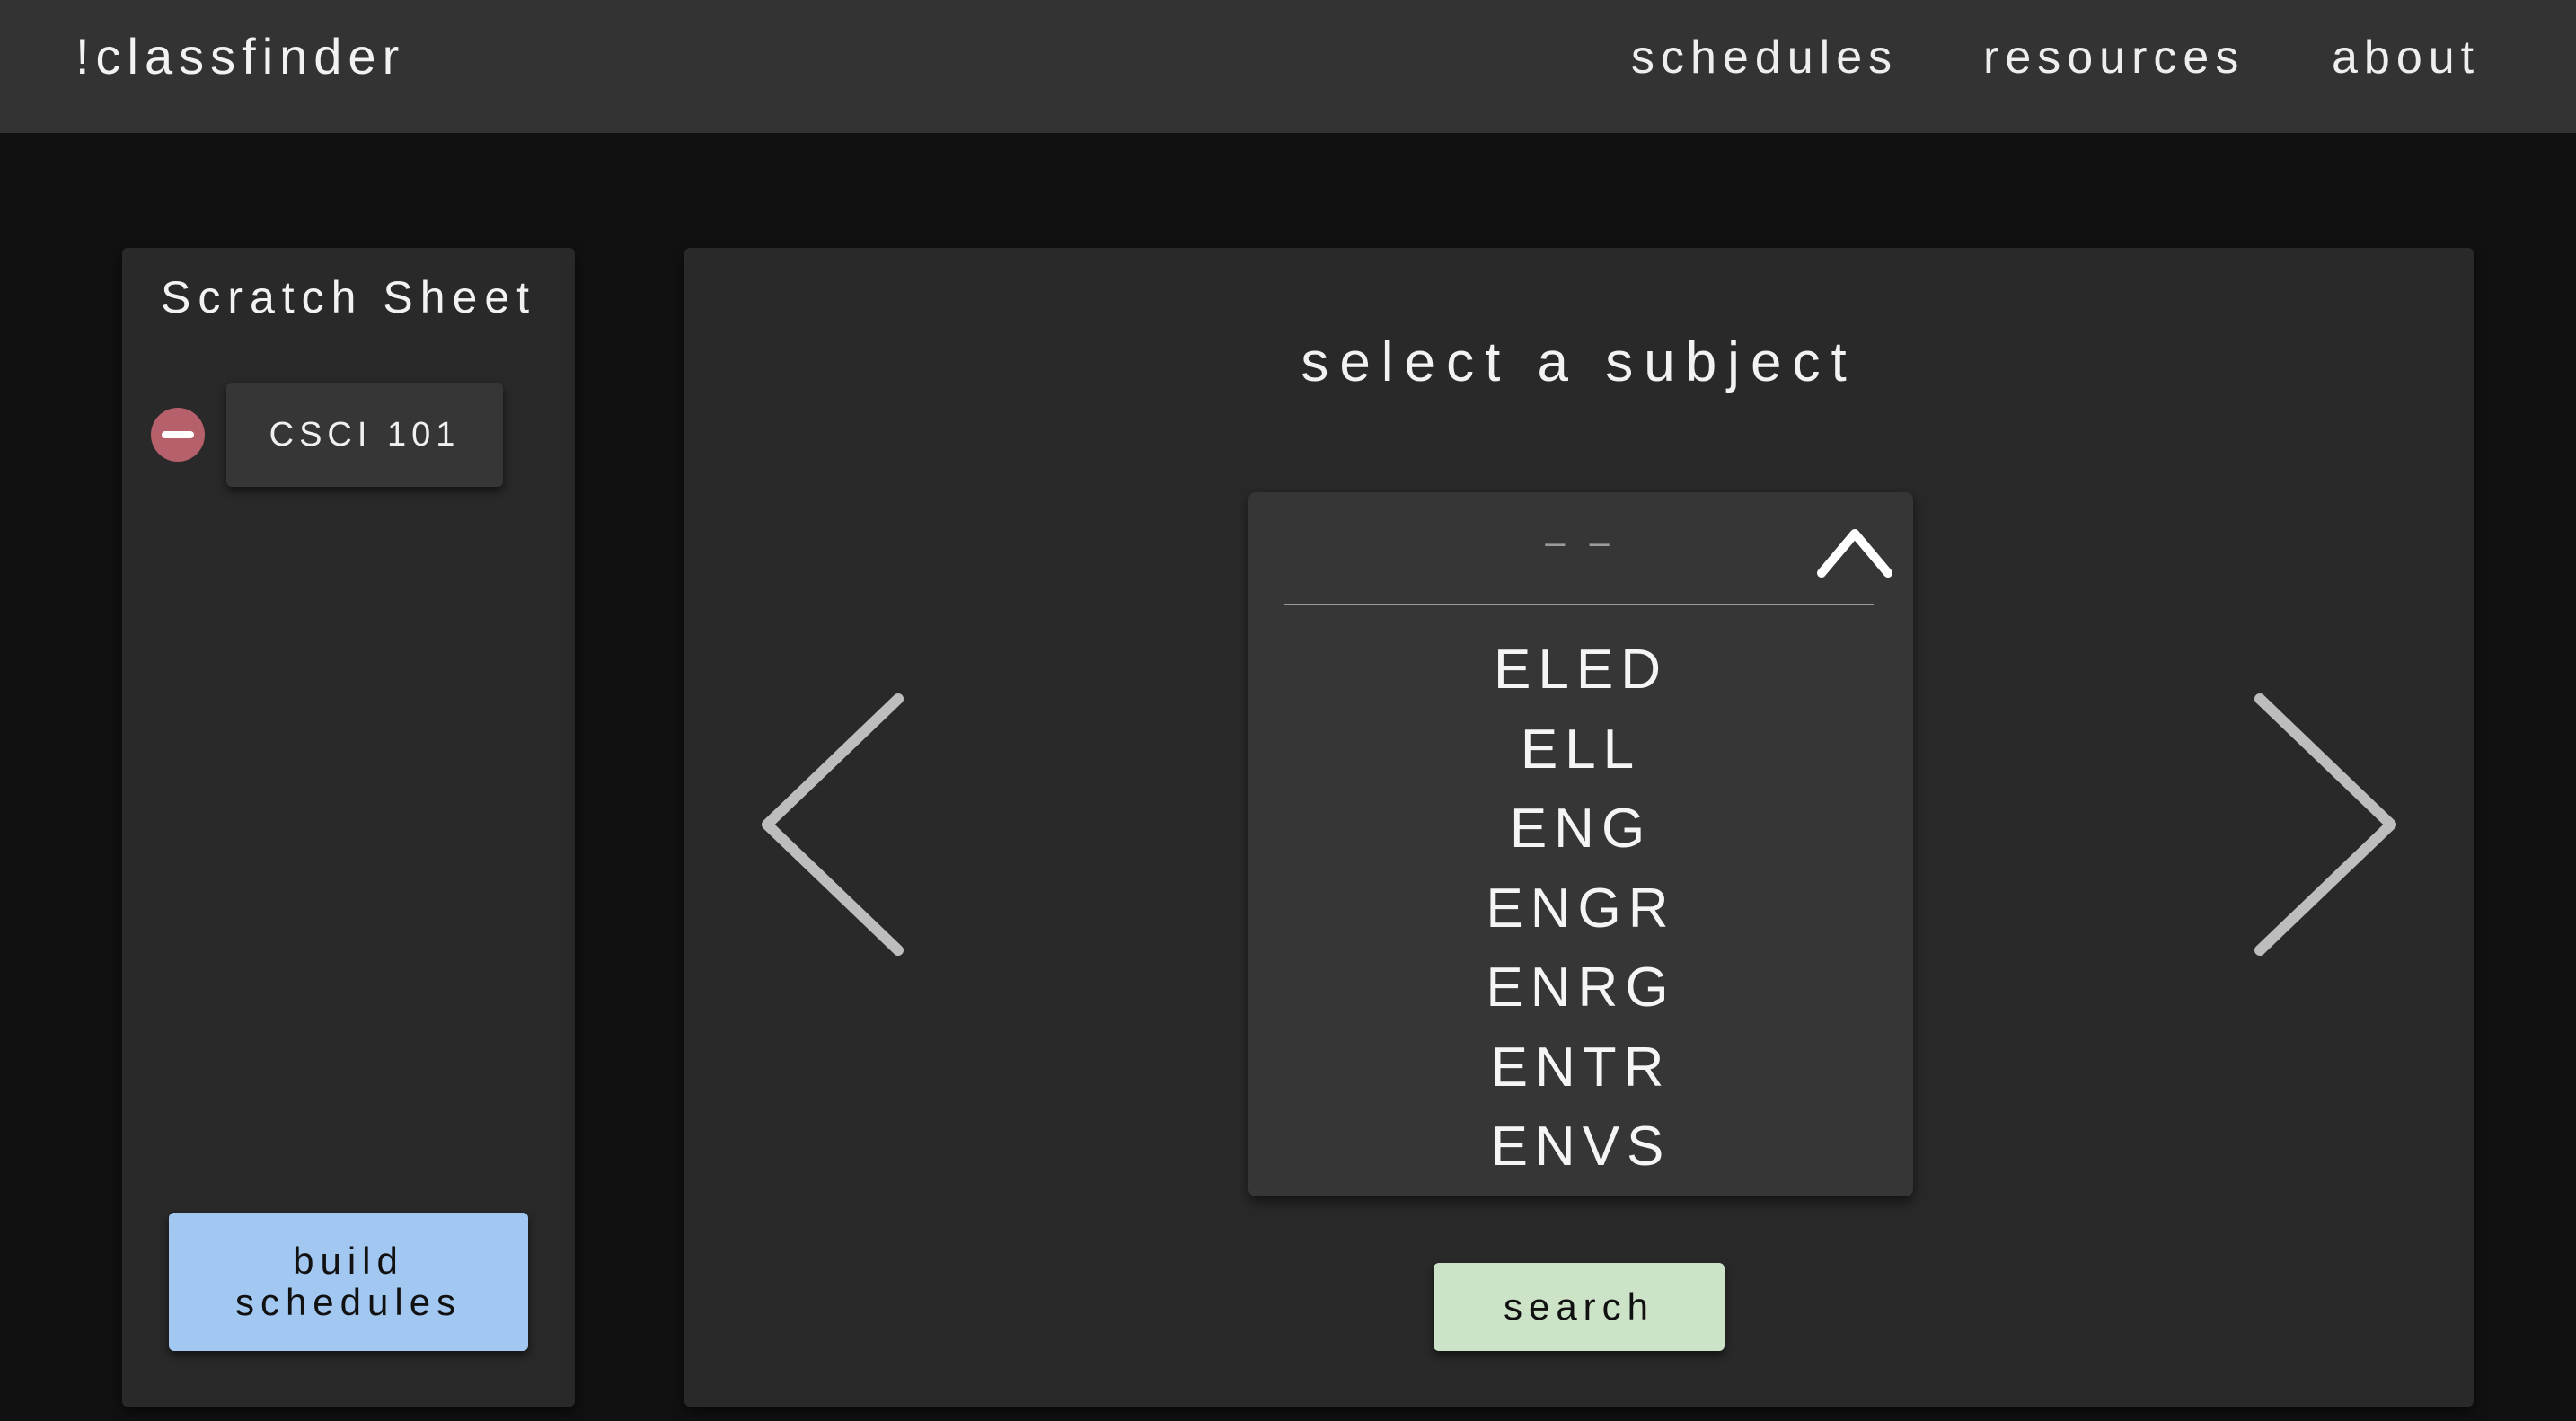  I want to click on nav-link-schedules: schedules, so click(1764, 57).